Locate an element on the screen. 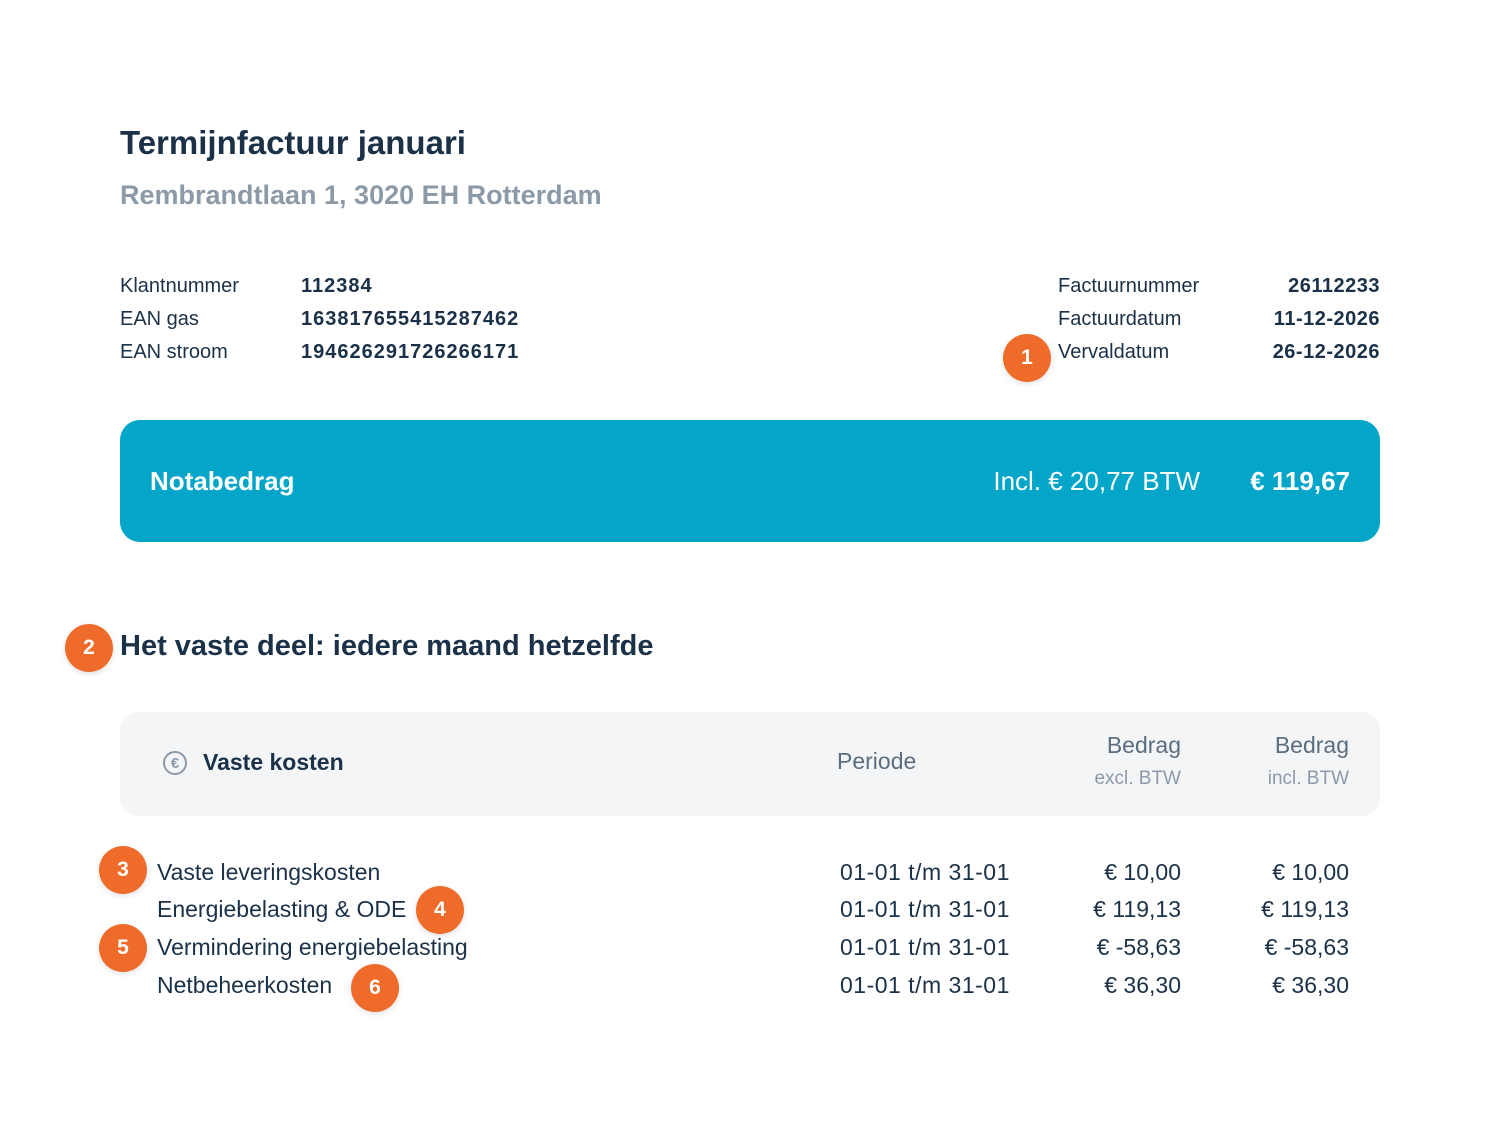 This screenshot has height=1126, width=1500. info-value: 11-12-2026 is located at coordinates (1326, 319).